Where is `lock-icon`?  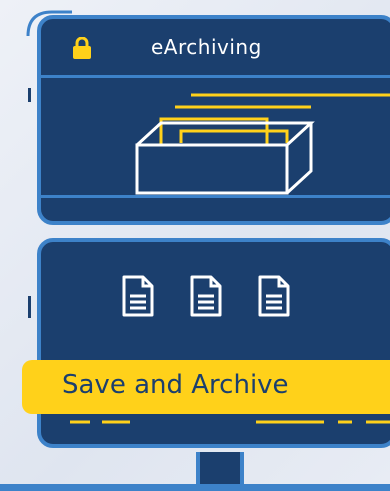
lock-icon is located at coordinates (82, 48).